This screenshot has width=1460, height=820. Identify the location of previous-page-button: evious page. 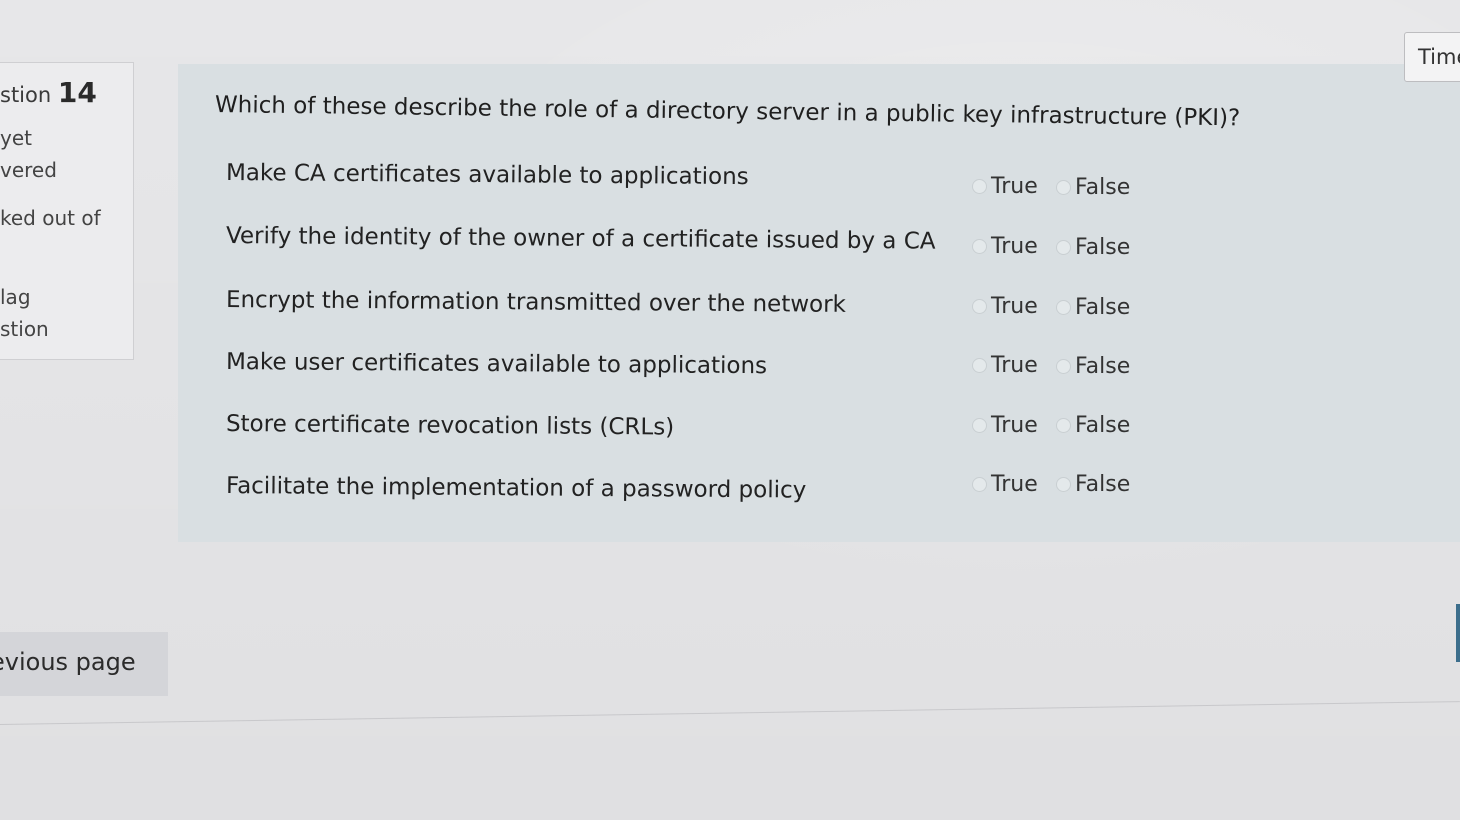
(84, 664).